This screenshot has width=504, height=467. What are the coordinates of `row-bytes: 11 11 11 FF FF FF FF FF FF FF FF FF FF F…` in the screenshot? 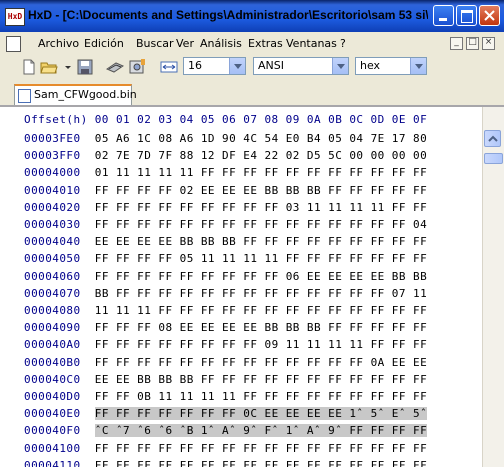 It's located at (261, 310).